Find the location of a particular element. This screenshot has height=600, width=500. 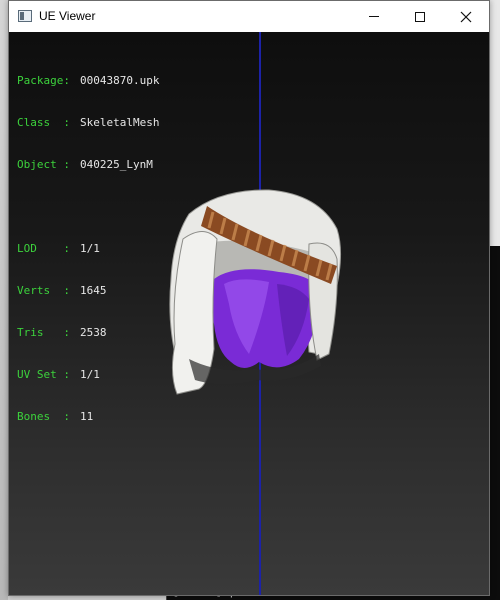

lod-label: LOD : is located at coordinates (43, 248).